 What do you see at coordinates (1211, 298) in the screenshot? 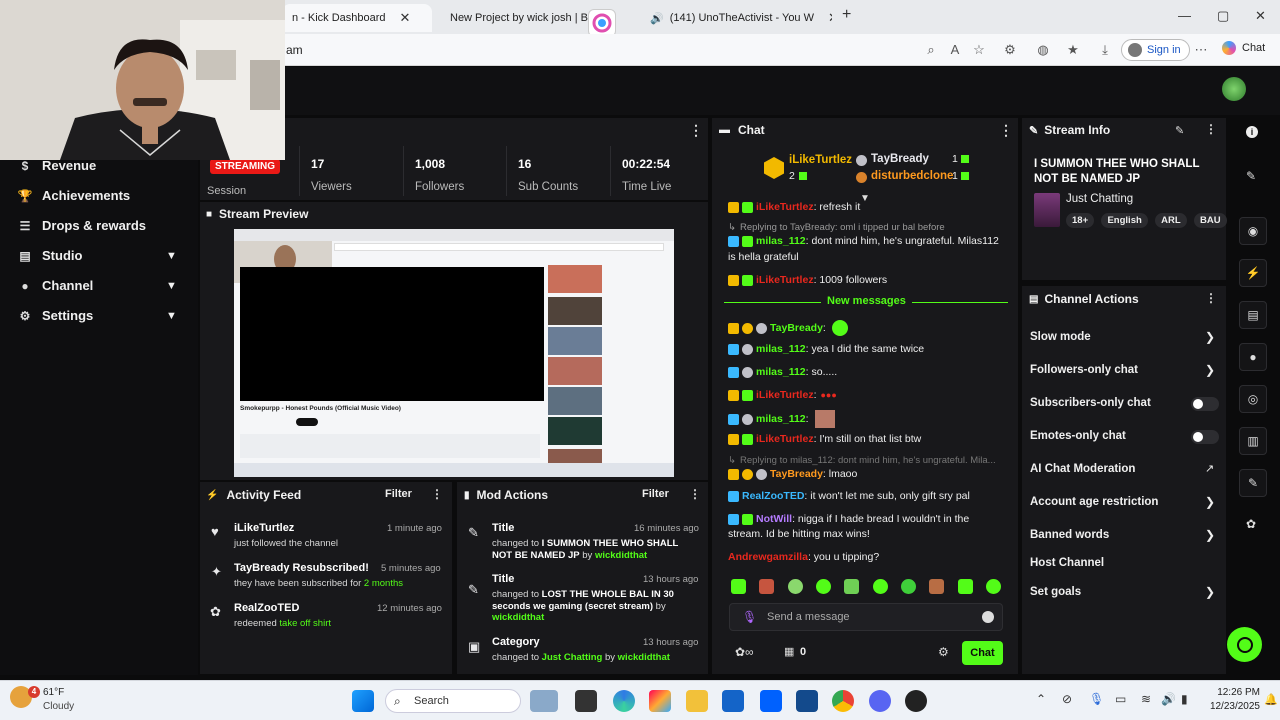
I see `channel-actions-more-icon: ⋮` at bounding box center [1211, 298].